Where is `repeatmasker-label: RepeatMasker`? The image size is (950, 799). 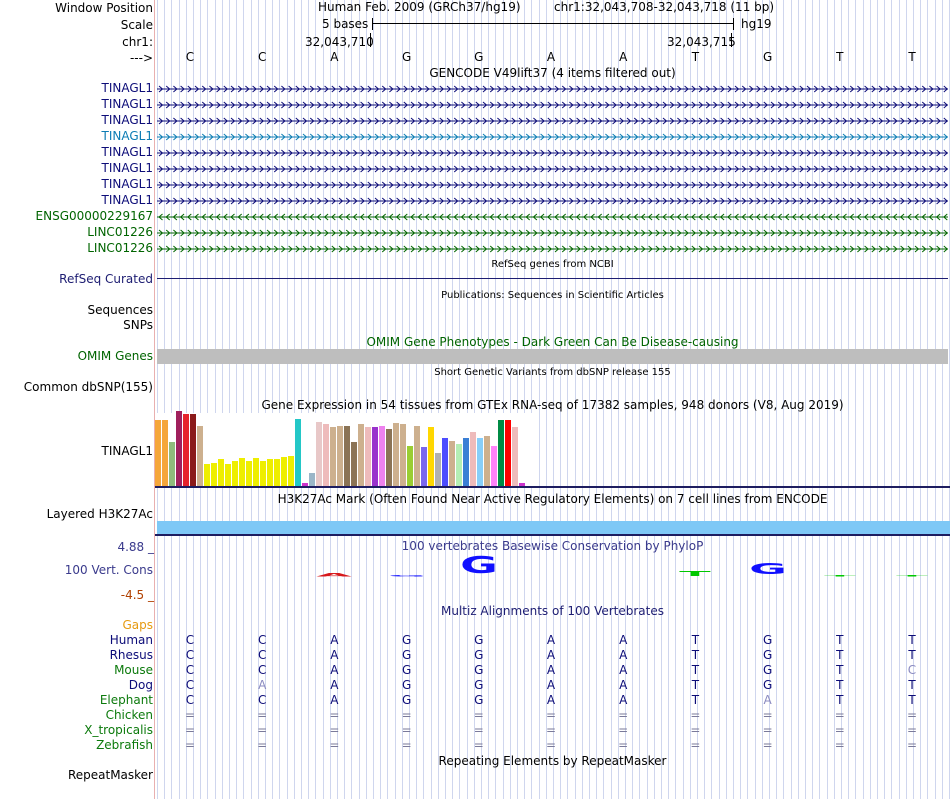
repeatmasker-label: RepeatMasker is located at coordinates (110, 775).